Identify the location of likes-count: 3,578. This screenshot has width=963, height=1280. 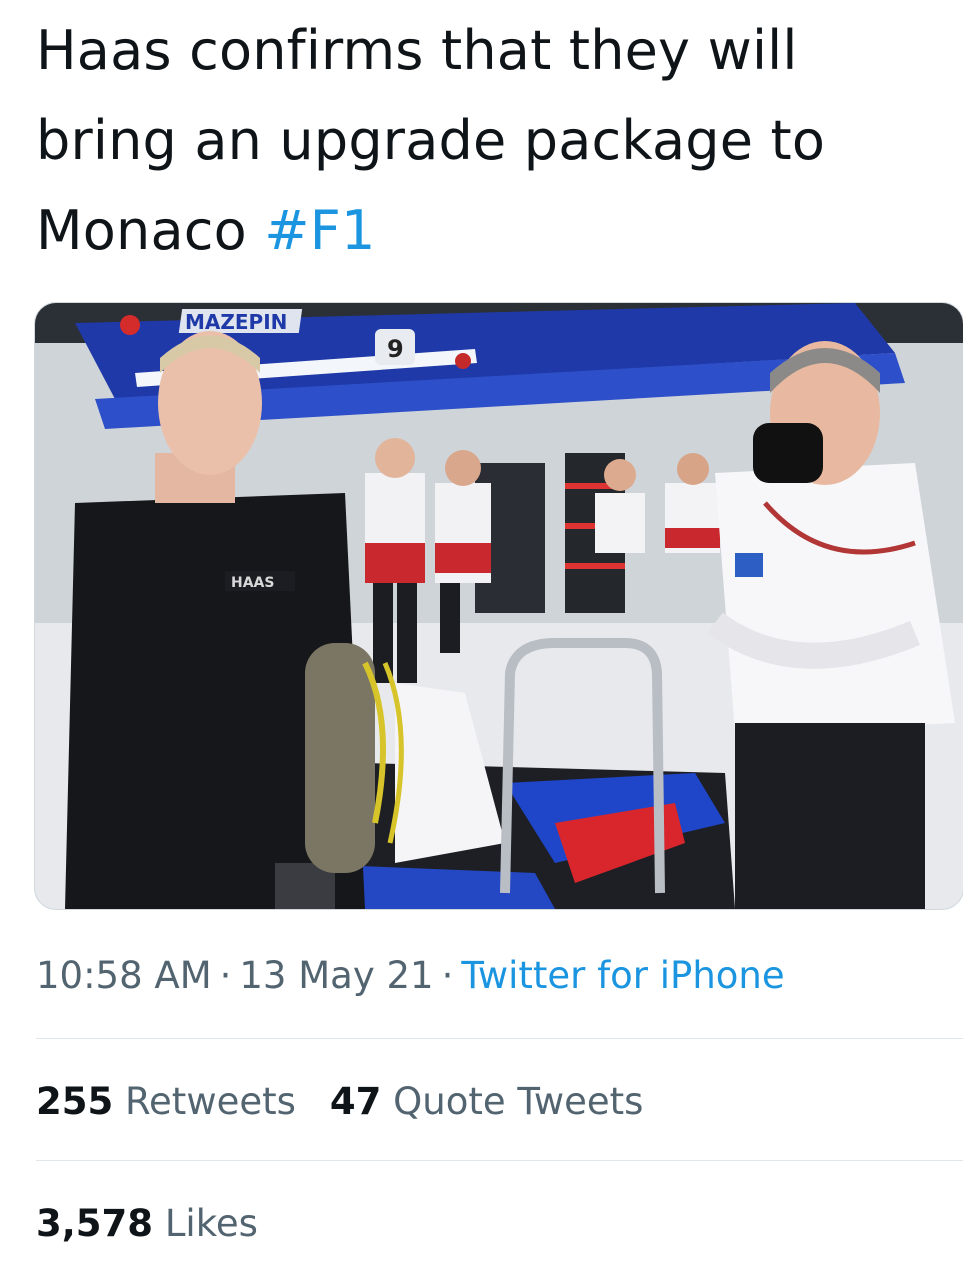
(95, 1223).